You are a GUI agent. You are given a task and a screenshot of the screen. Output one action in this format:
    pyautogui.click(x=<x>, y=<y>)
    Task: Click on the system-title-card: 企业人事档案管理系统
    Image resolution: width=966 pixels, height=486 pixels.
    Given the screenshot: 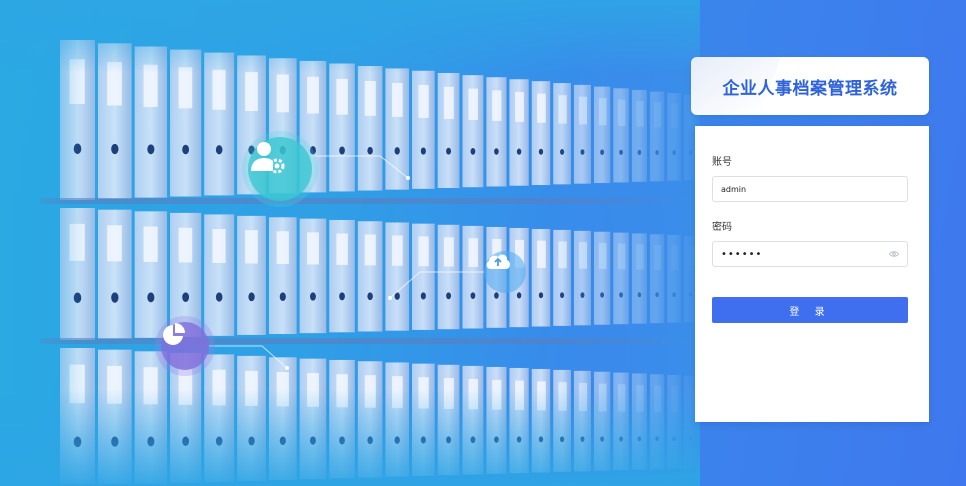 What is the action you would take?
    pyautogui.click(x=810, y=86)
    